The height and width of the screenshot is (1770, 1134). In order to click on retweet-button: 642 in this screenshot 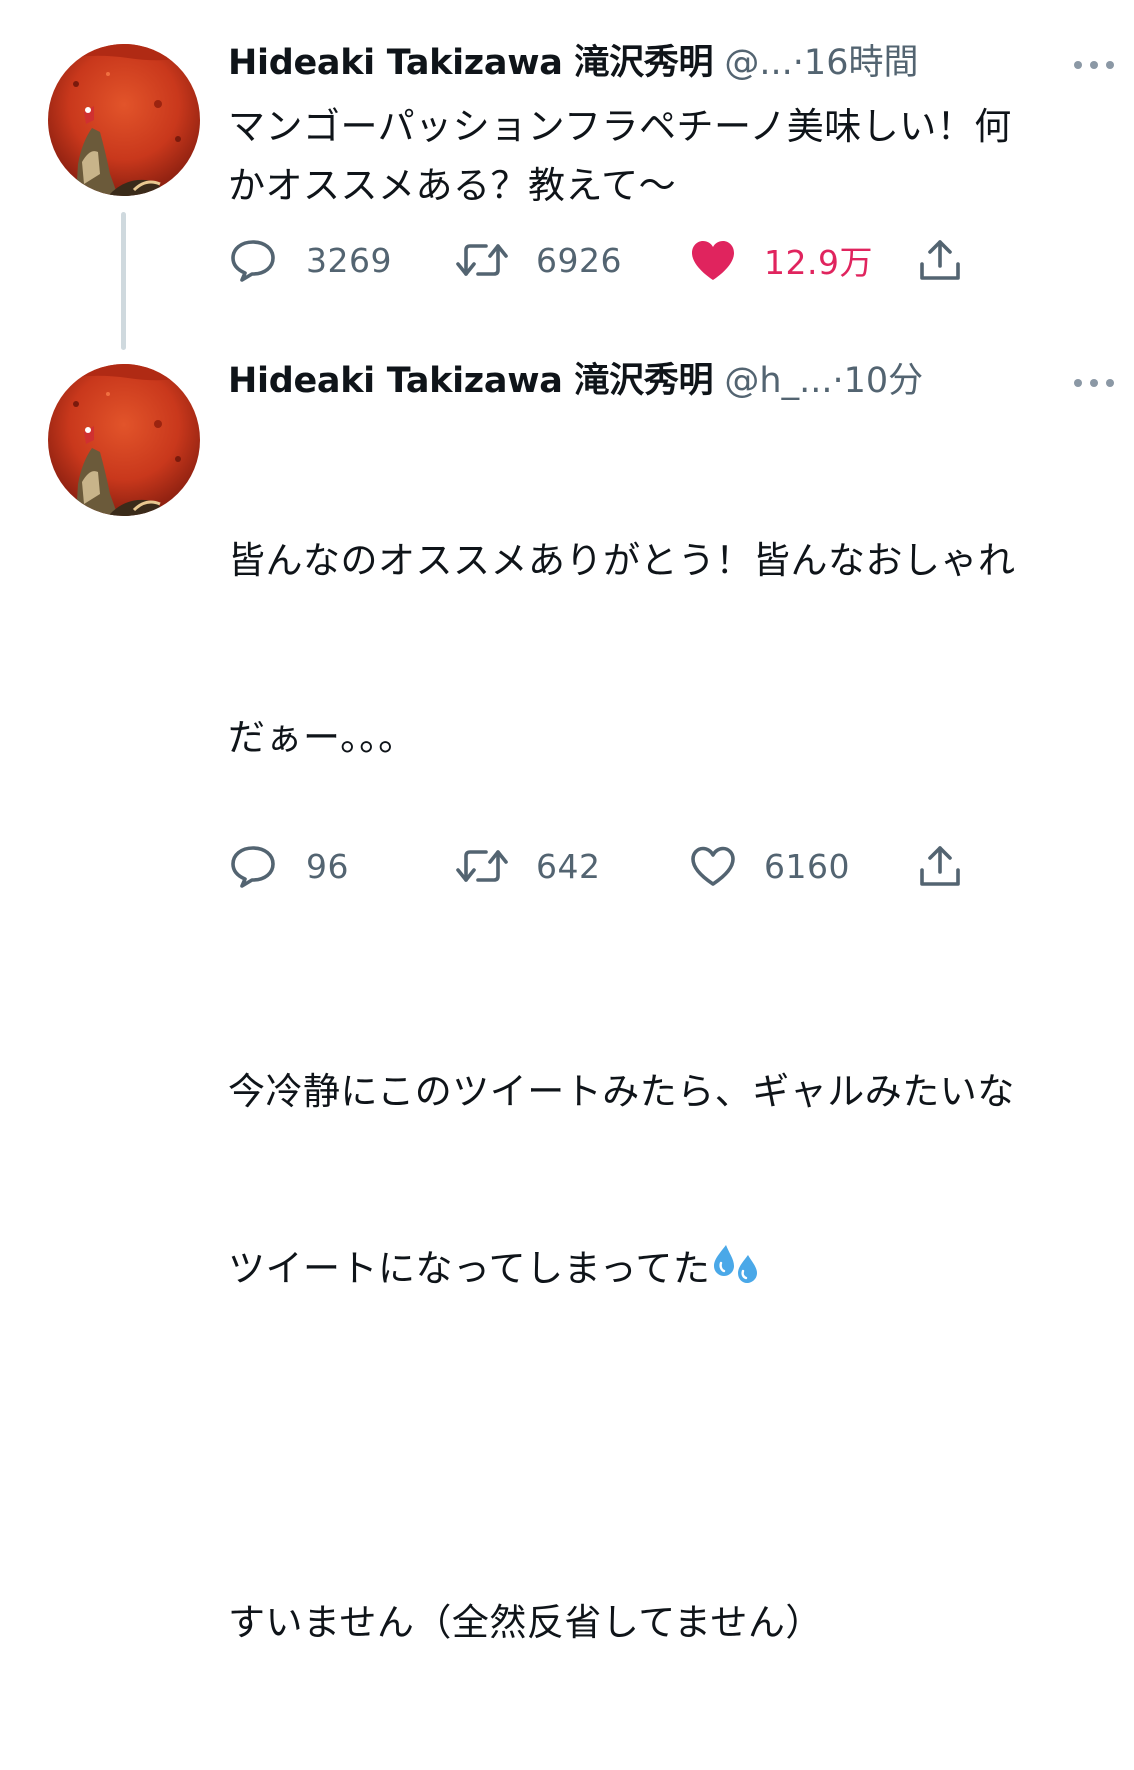, I will do `click(528, 866)`.